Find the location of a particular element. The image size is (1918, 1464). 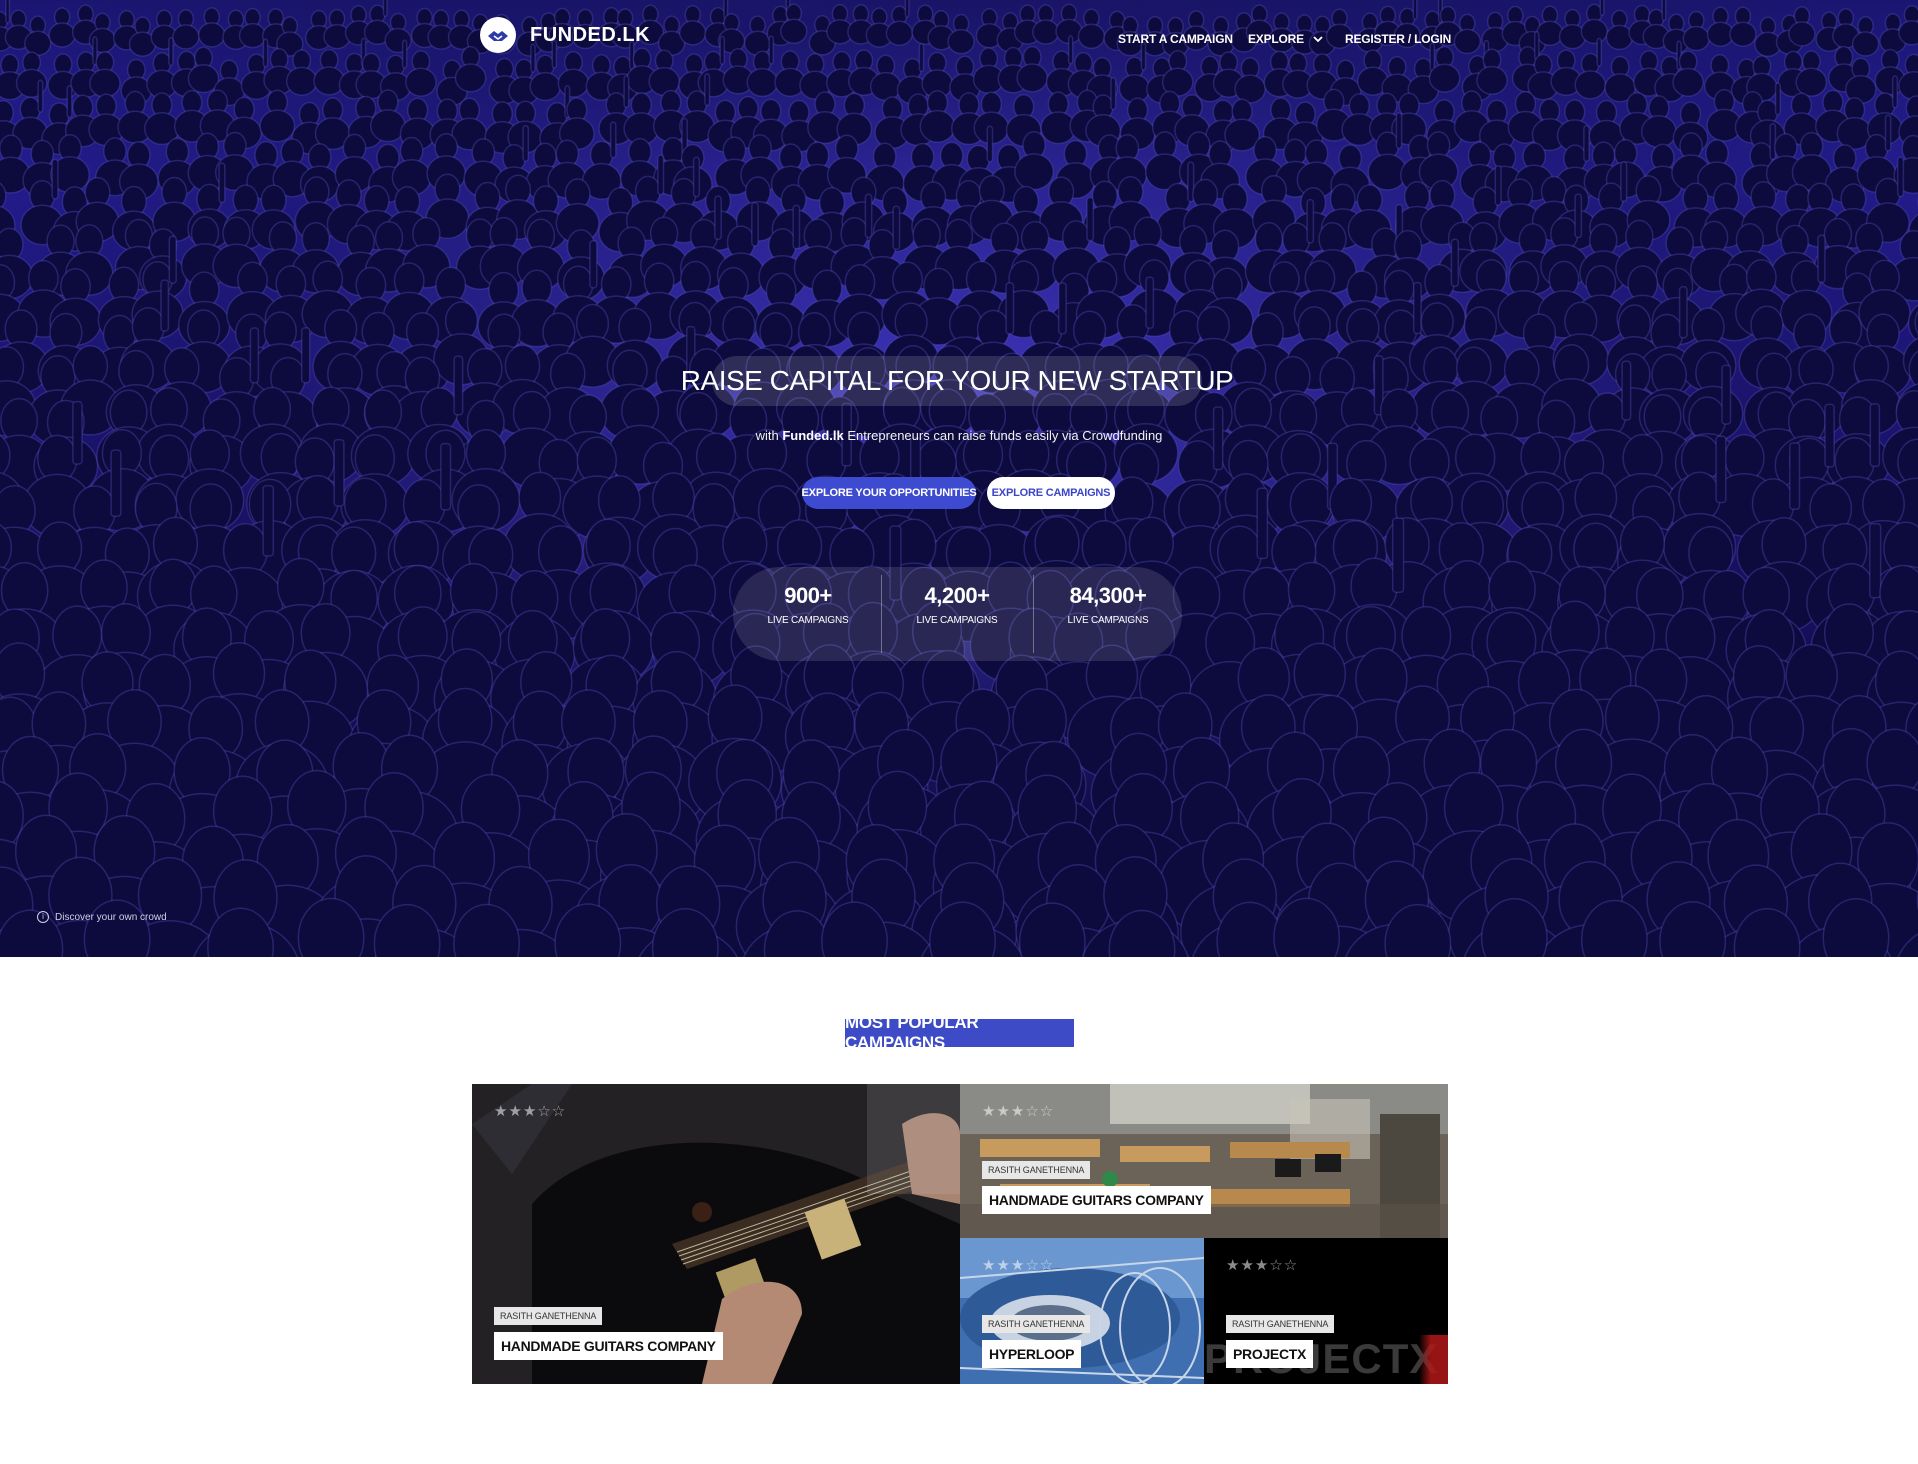

nav-explore-label: EXPLORE is located at coordinates (1276, 39).